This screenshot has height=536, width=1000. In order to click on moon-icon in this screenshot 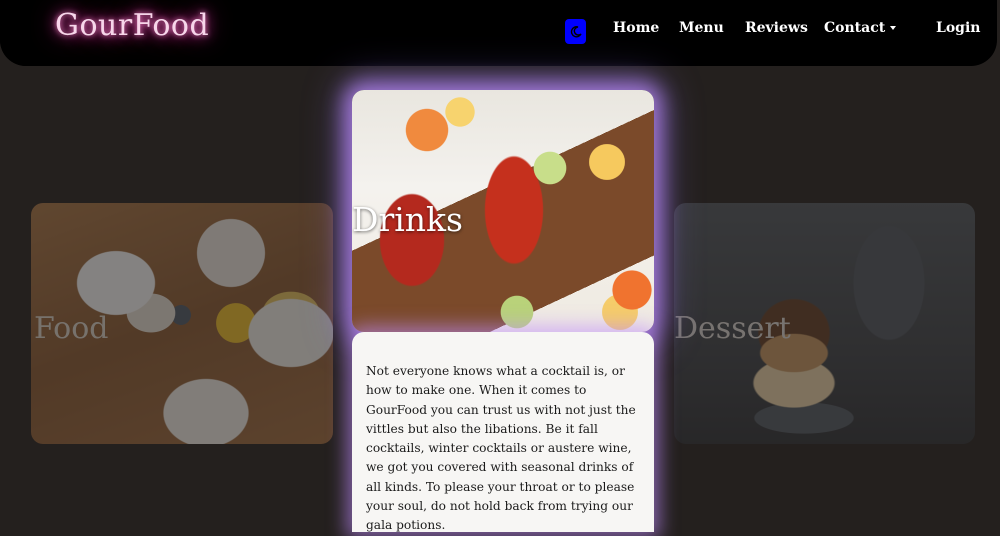, I will do `click(576, 31)`.